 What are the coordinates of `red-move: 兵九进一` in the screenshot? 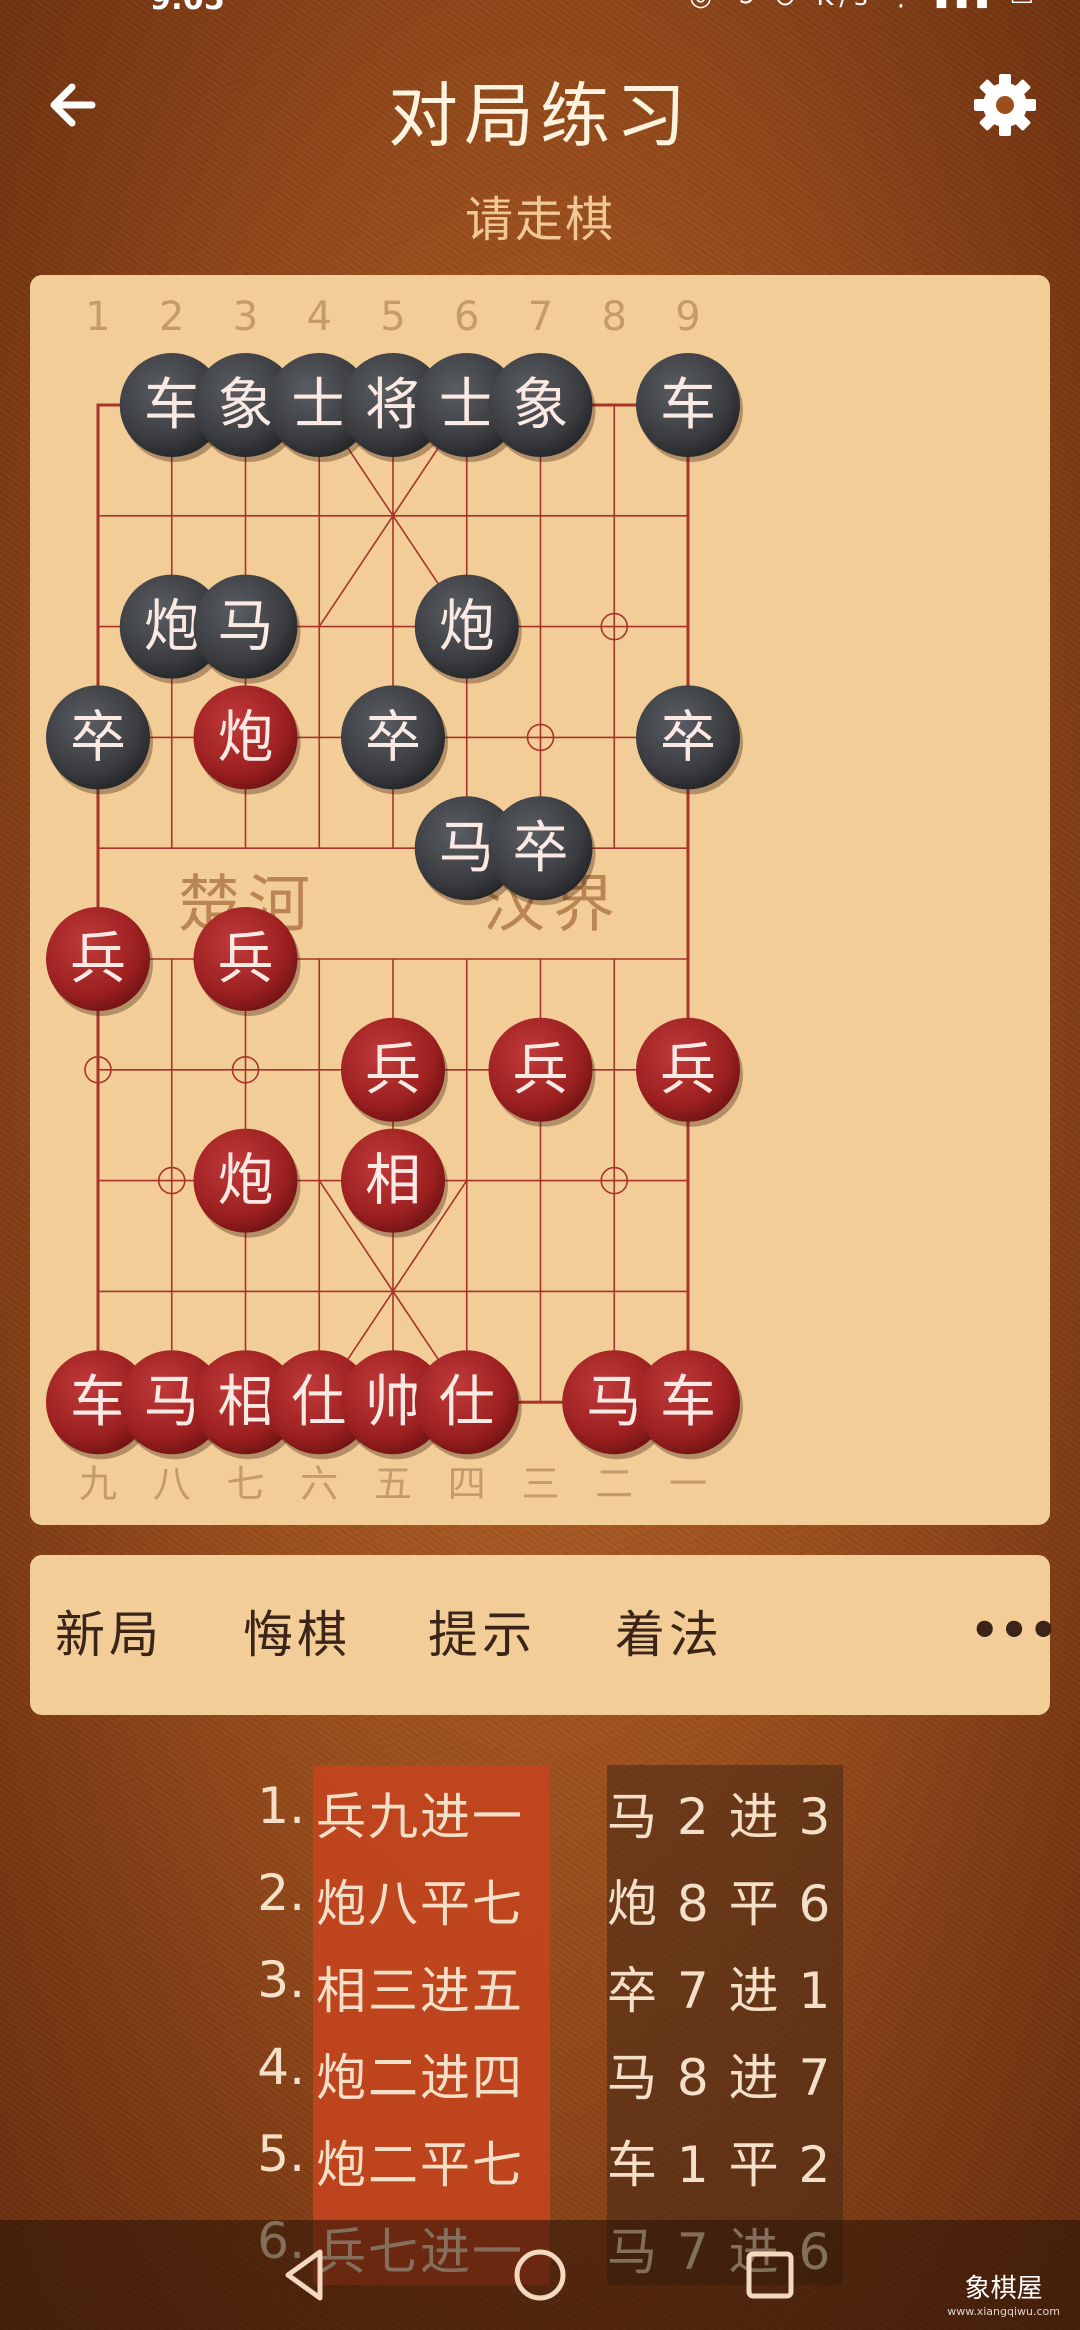 It's located at (420, 1813).